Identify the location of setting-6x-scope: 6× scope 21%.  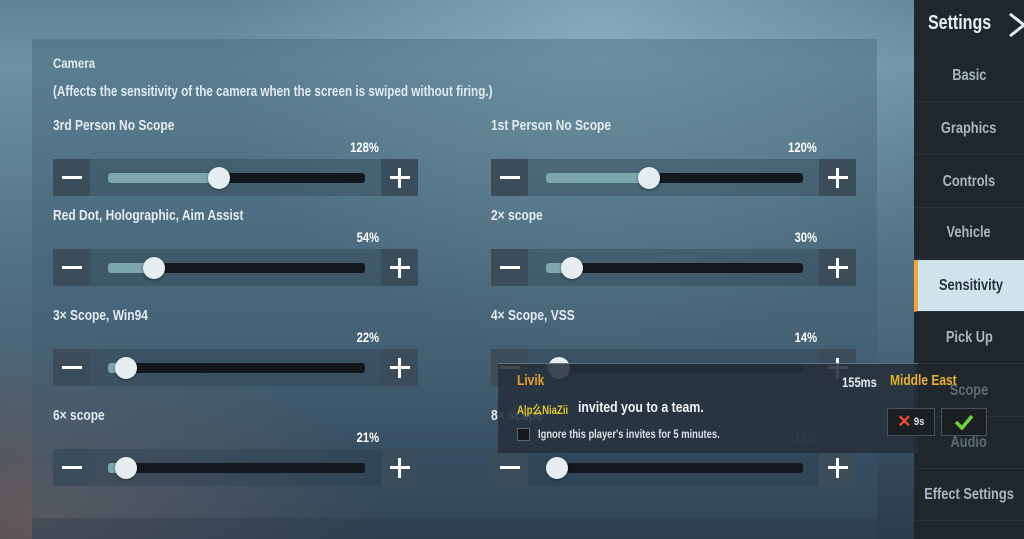
(235, 446).